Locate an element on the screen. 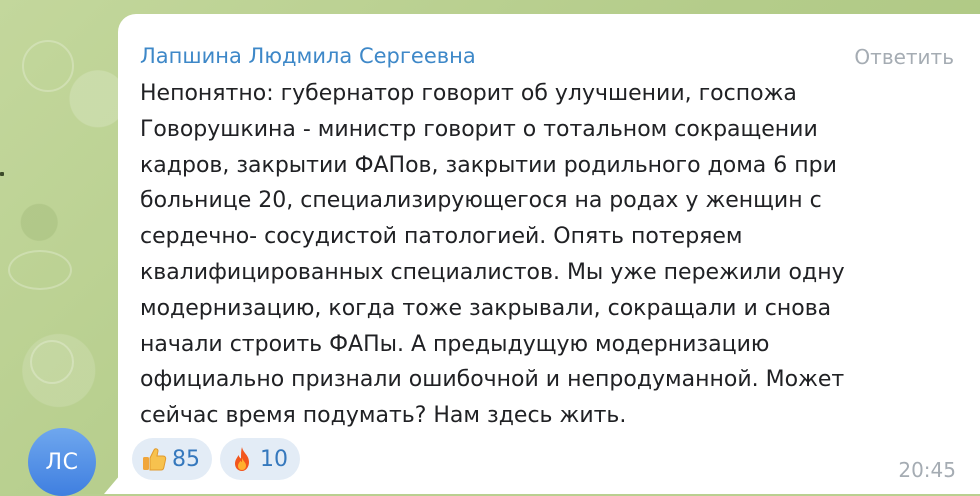 Image resolution: width=980 pixels, height=496 pixels. reaction-count: 10 is located at coordinates (274, 459).